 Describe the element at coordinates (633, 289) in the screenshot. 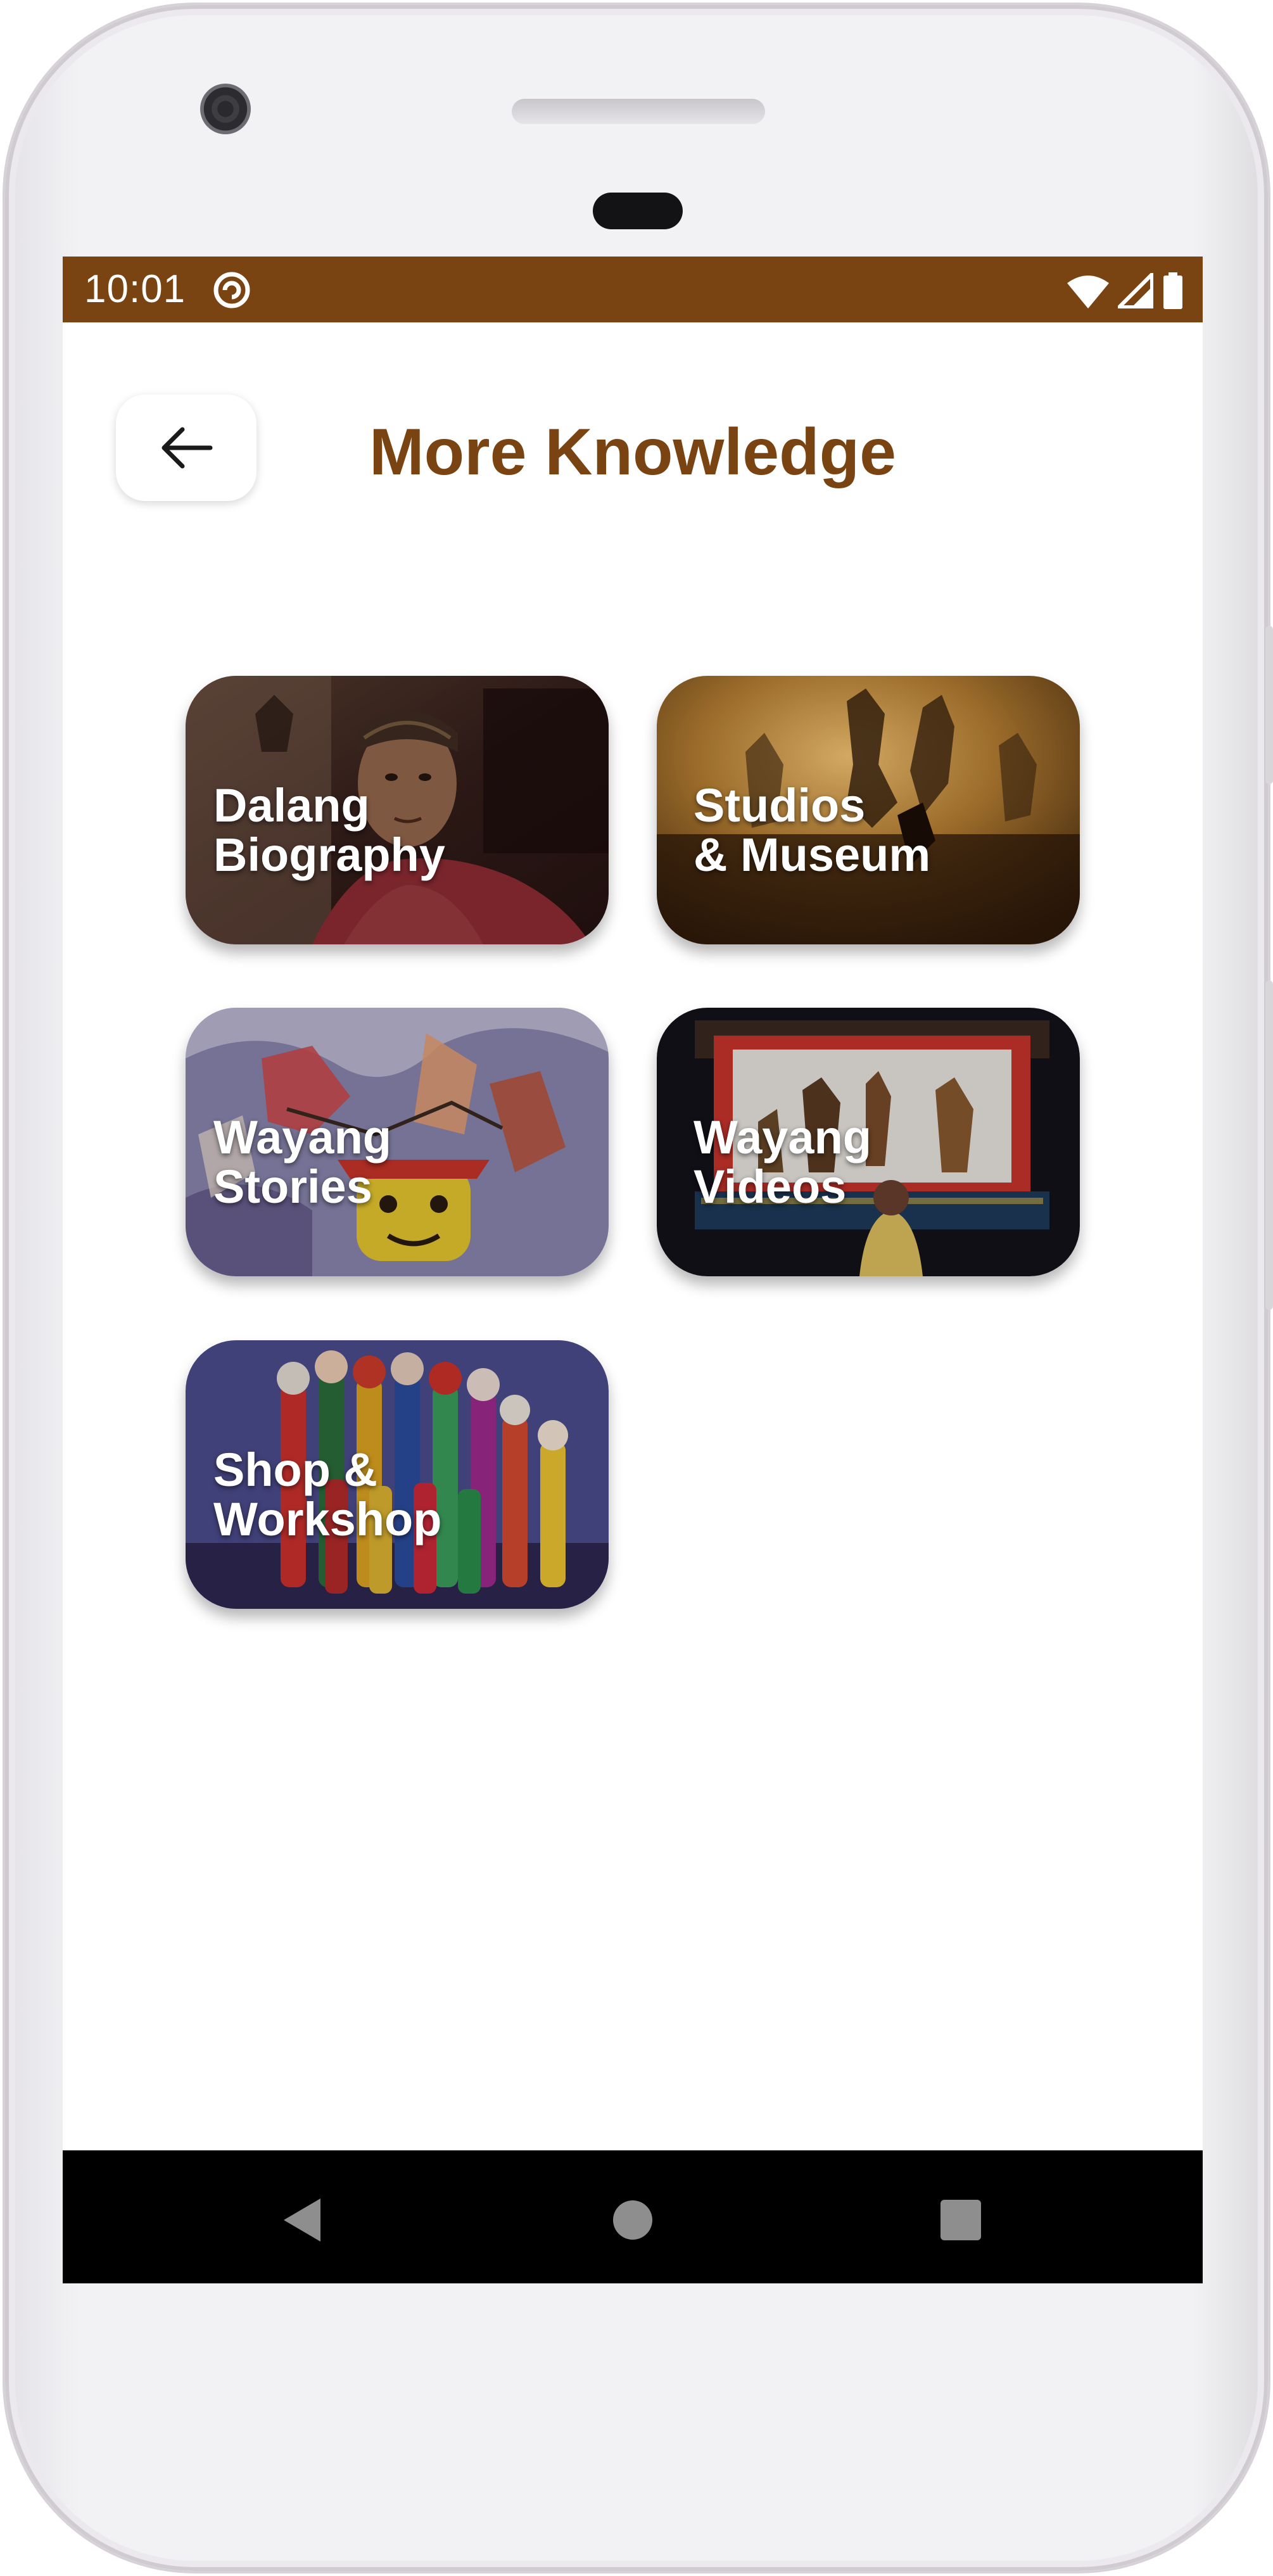

I see `status-bar: 10:01` at that location.